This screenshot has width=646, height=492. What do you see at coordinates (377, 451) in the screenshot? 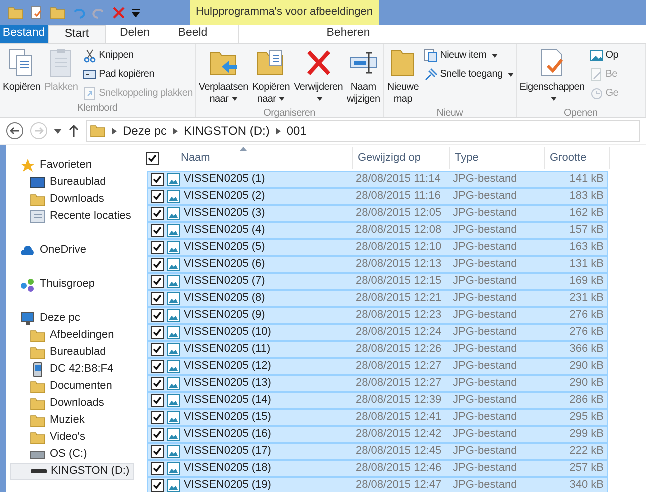
I see `file-row: VISSEN0205 (17) 28/08/2015 12:45 JPG-bestand 222 kB` at bounding box center [377, 451].